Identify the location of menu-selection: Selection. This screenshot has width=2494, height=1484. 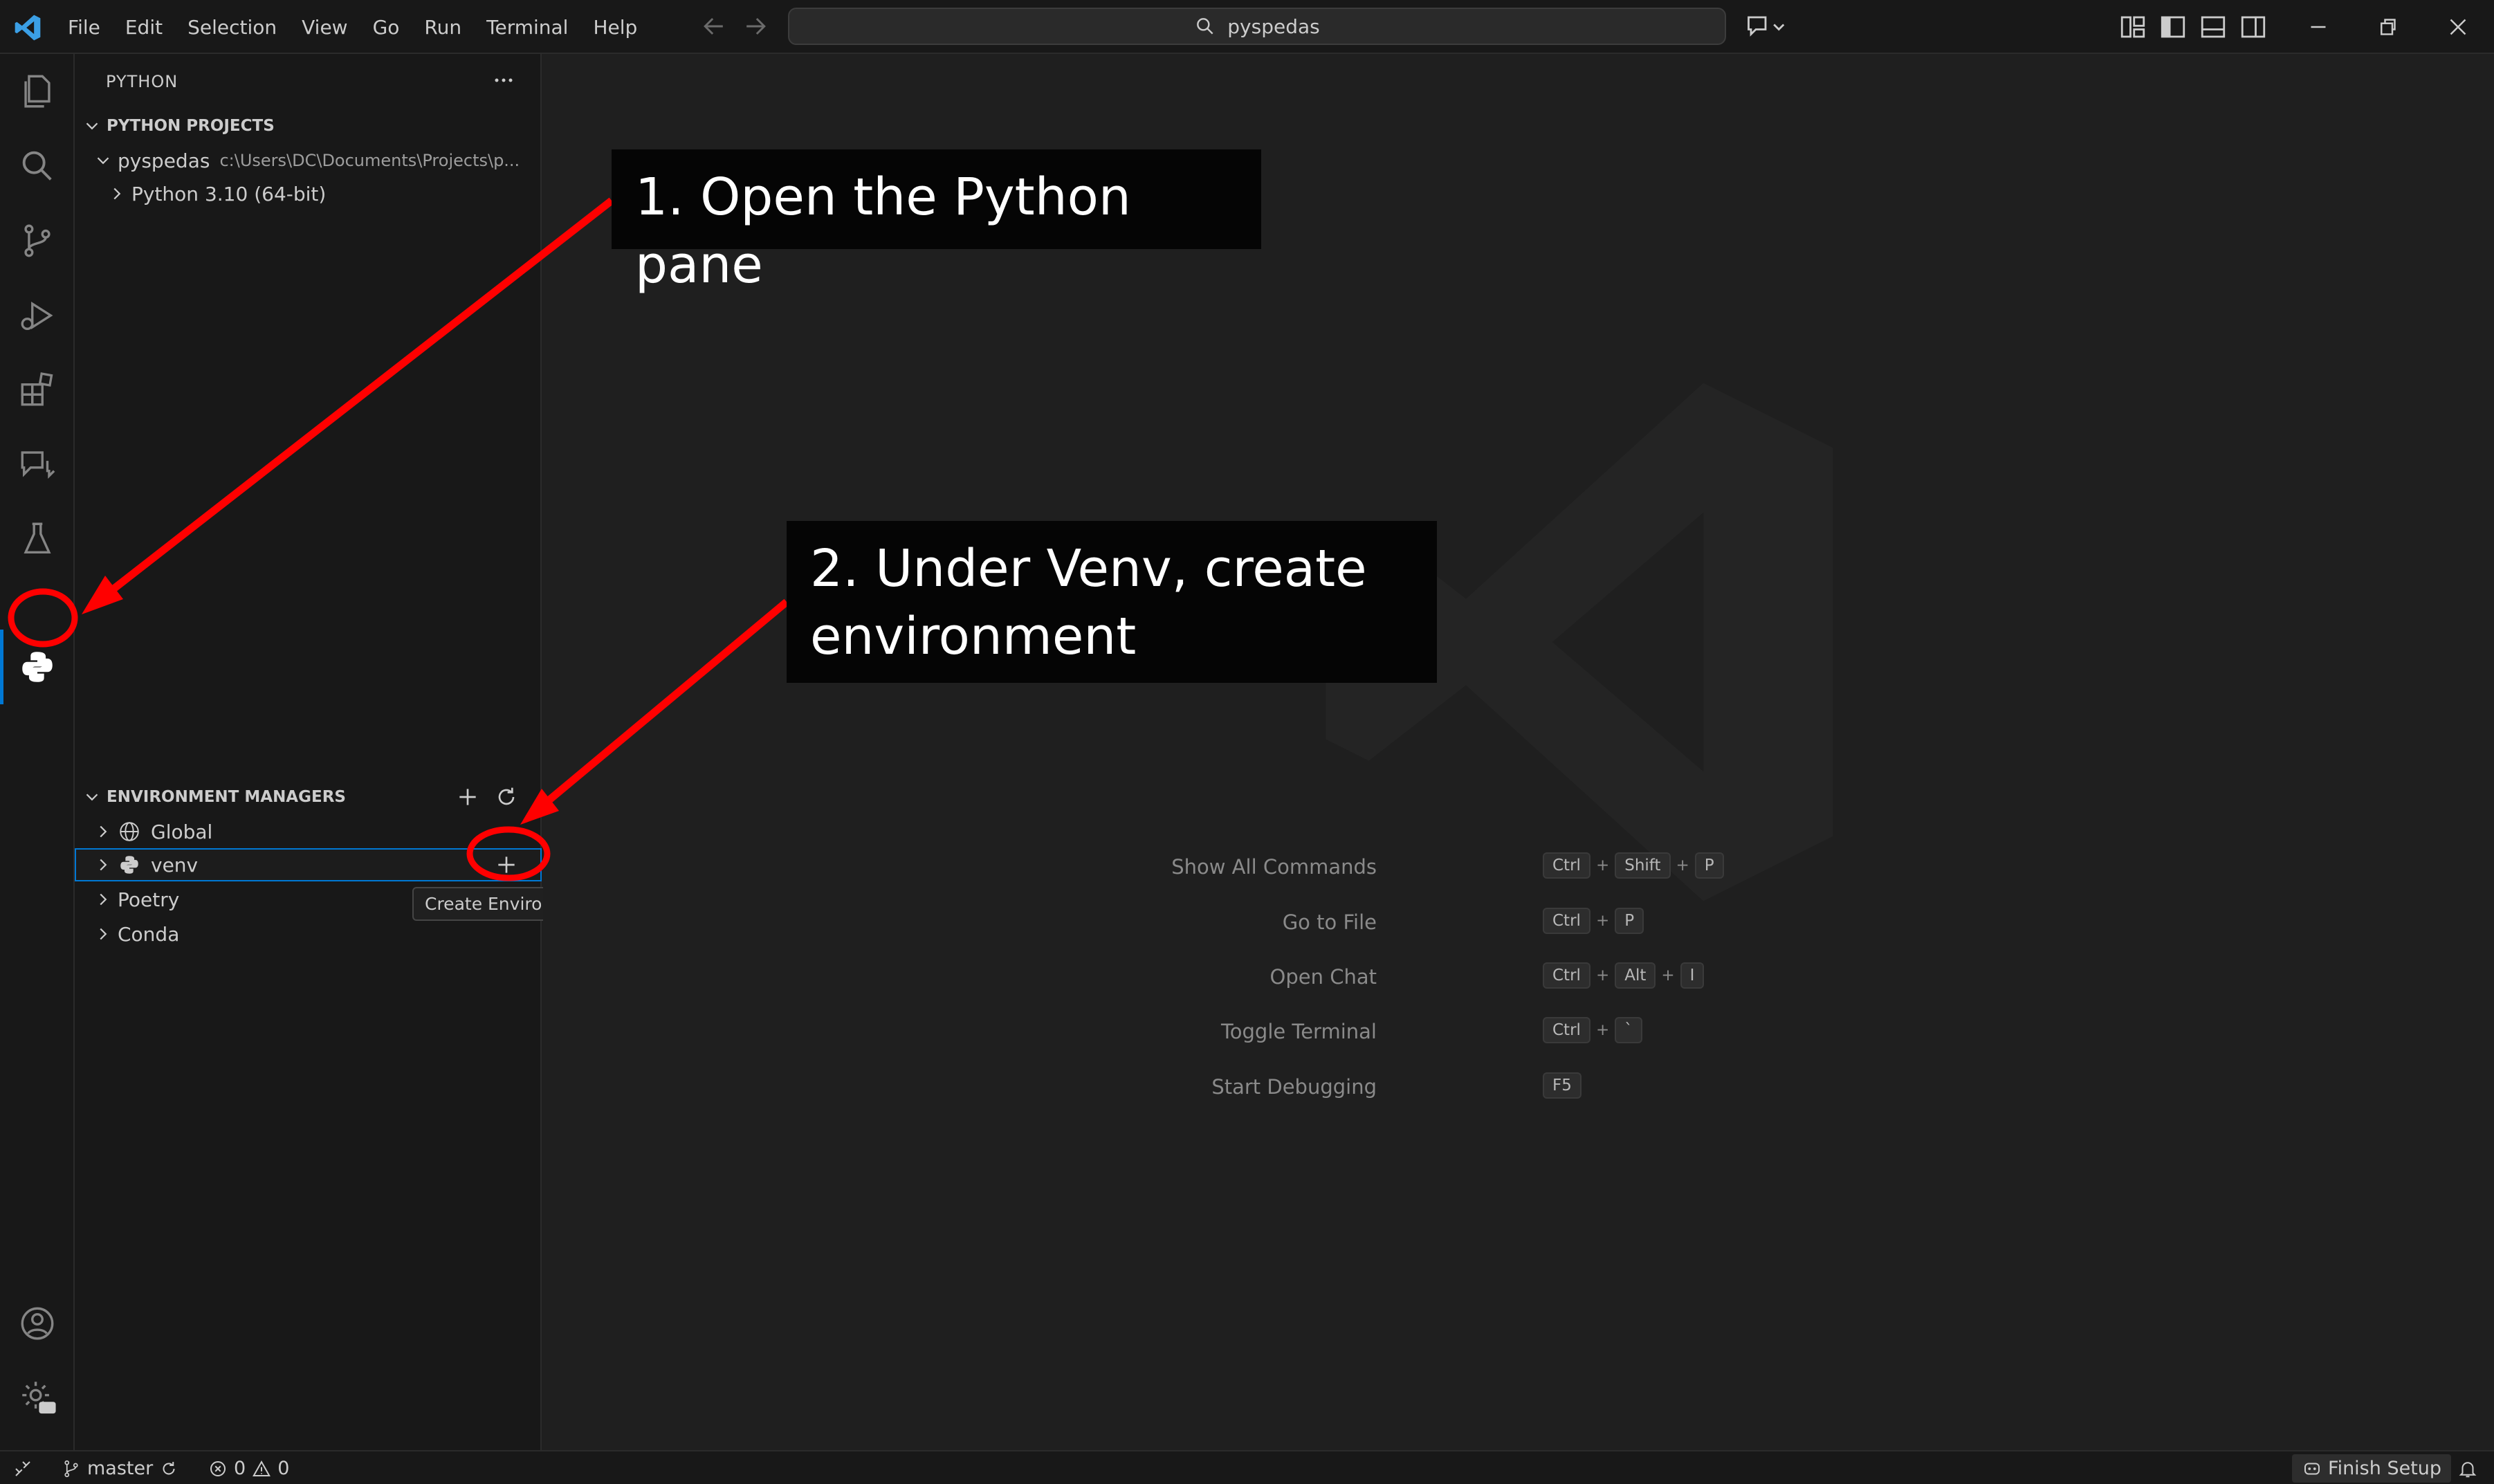
(232, 27).